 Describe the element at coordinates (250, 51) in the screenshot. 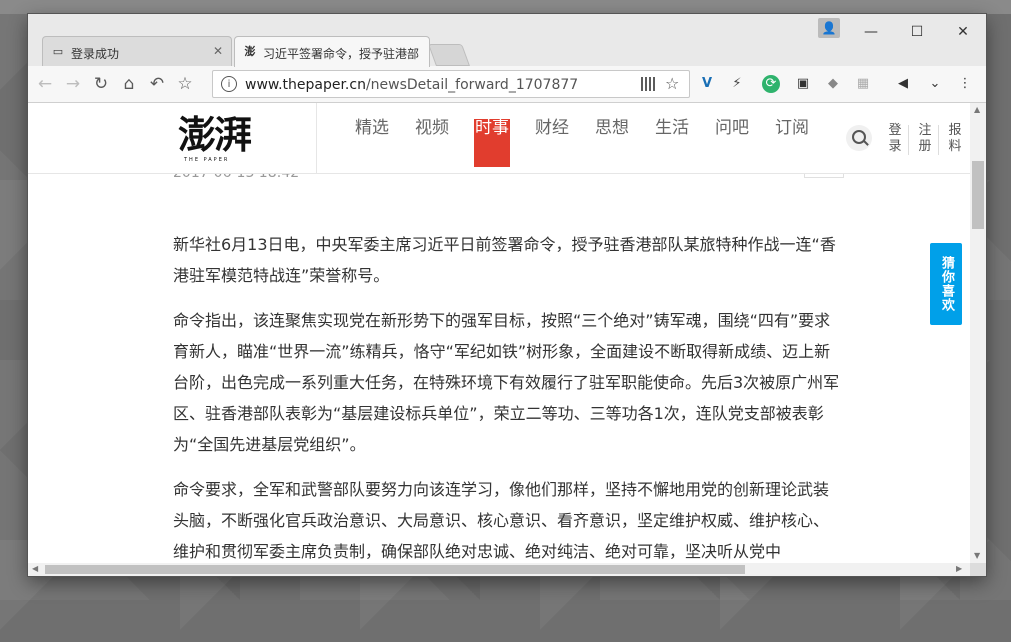

I see `thepaper-icon: 澎` at that location.